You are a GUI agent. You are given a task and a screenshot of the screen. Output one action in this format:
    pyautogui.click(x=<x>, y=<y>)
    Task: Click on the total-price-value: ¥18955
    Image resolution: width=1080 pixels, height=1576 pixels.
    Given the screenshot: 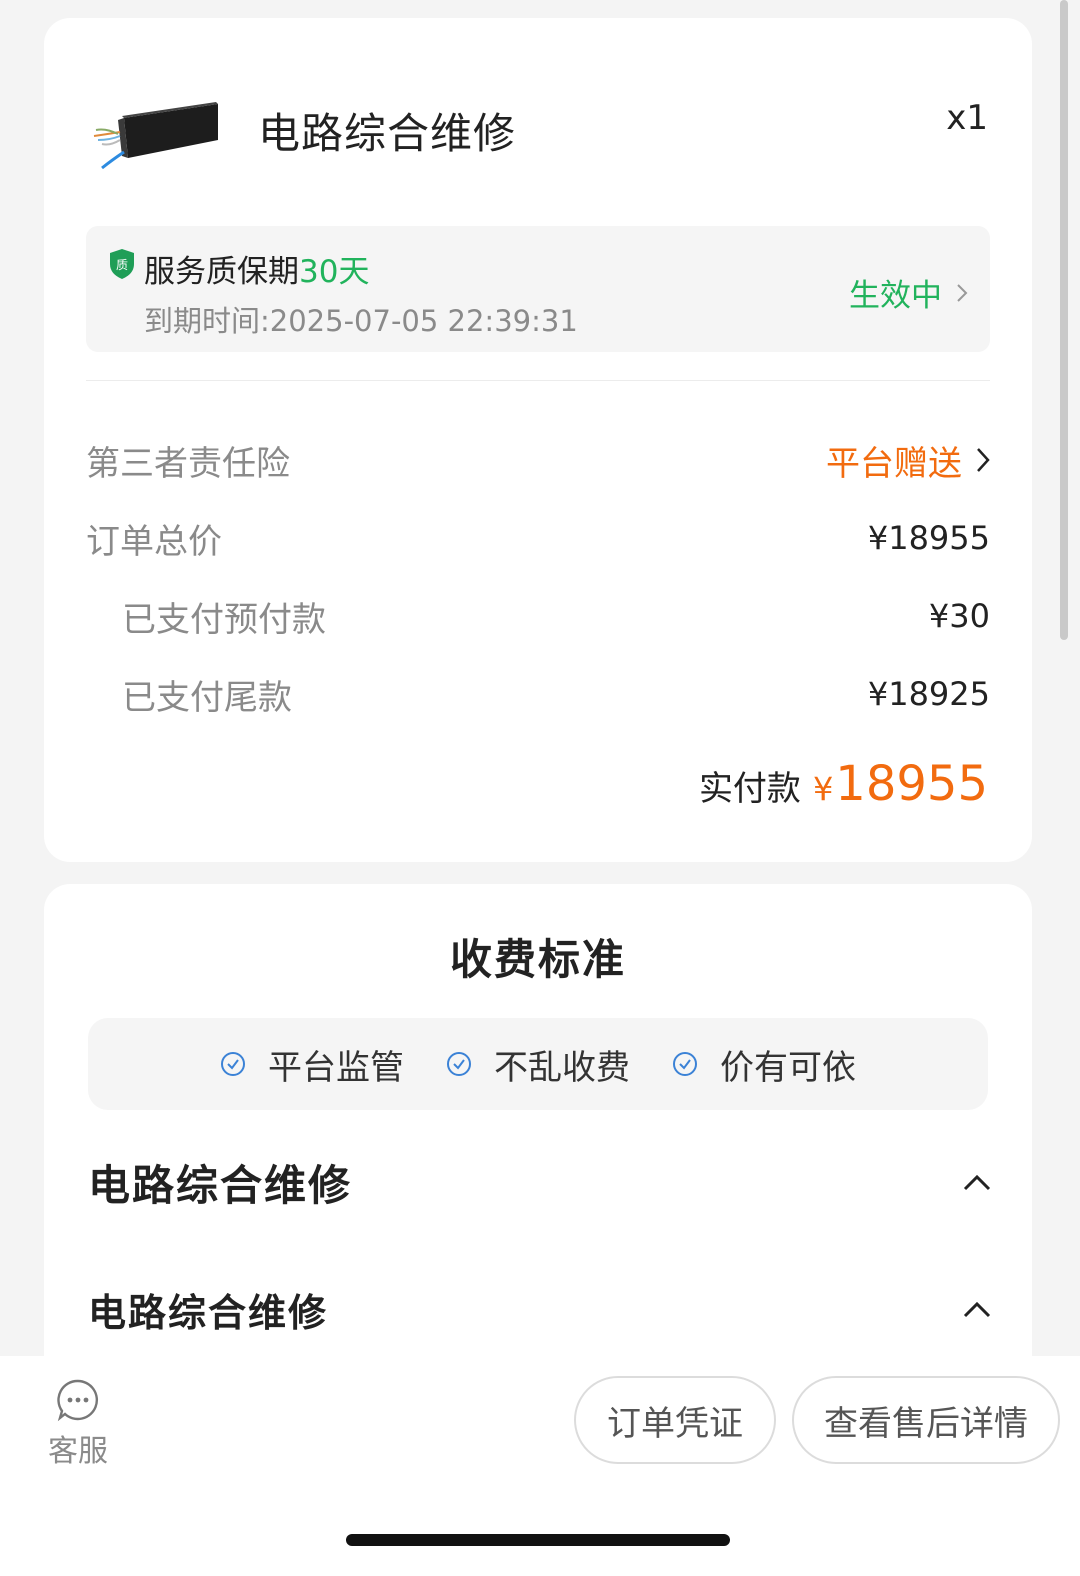 What is the action you would take?
    pyautogui.click(x=928, y=538)
    